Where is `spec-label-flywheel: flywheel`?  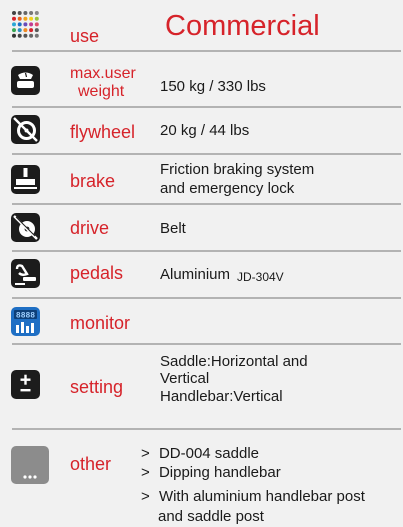
spec-label-flywheel: flywheel is located at coordinates (103, 132).